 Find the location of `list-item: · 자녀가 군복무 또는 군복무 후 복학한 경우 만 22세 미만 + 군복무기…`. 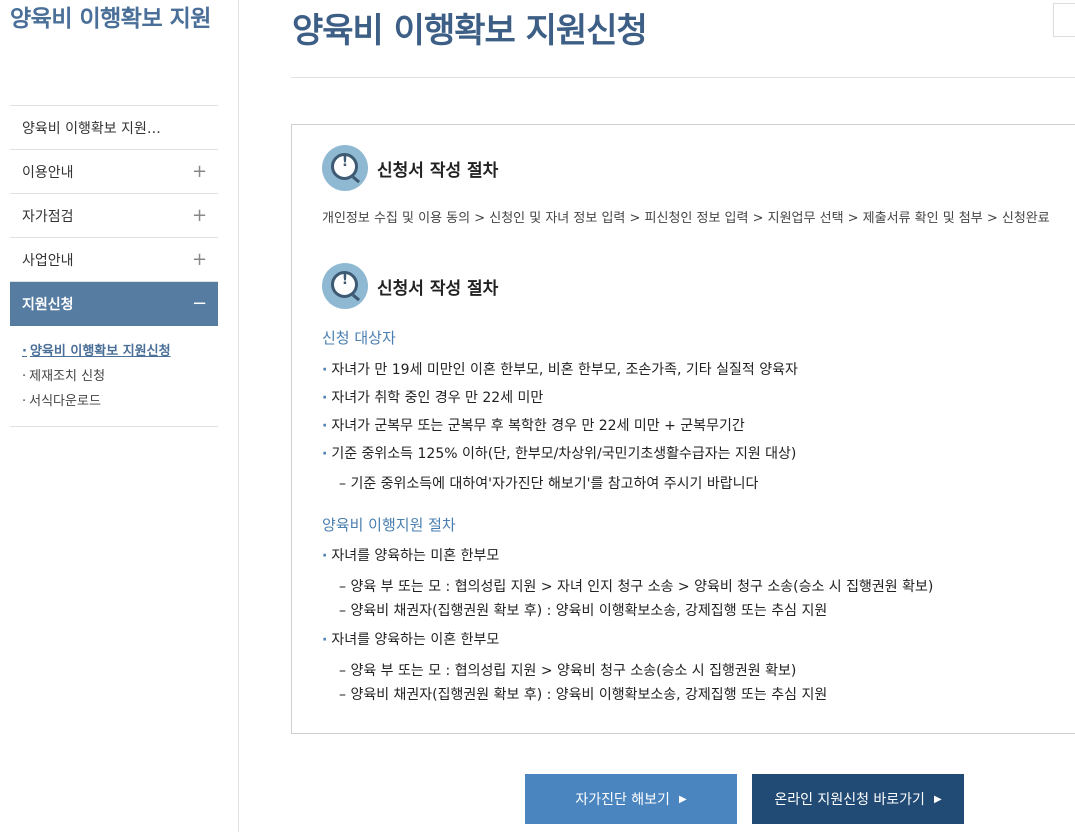

list-item: · 자녀가 군복무 또는 군복무 후 복학한 경우 만 22세 미만 + 군복무기… is located at coordinates (533, 425).